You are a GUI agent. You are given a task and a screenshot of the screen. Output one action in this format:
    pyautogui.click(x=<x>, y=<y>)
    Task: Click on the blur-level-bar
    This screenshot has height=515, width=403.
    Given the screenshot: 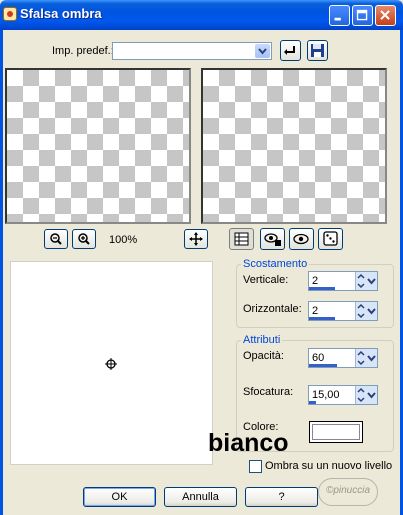 What is the action you would take?
    pyautogui.click(x=313, y=402)
    